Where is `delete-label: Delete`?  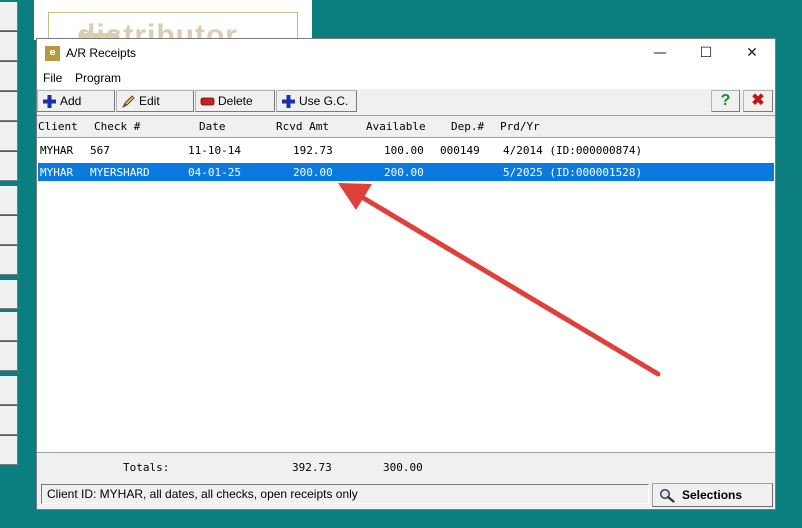 delete-label: Delete is located at coordinates (235, 101).